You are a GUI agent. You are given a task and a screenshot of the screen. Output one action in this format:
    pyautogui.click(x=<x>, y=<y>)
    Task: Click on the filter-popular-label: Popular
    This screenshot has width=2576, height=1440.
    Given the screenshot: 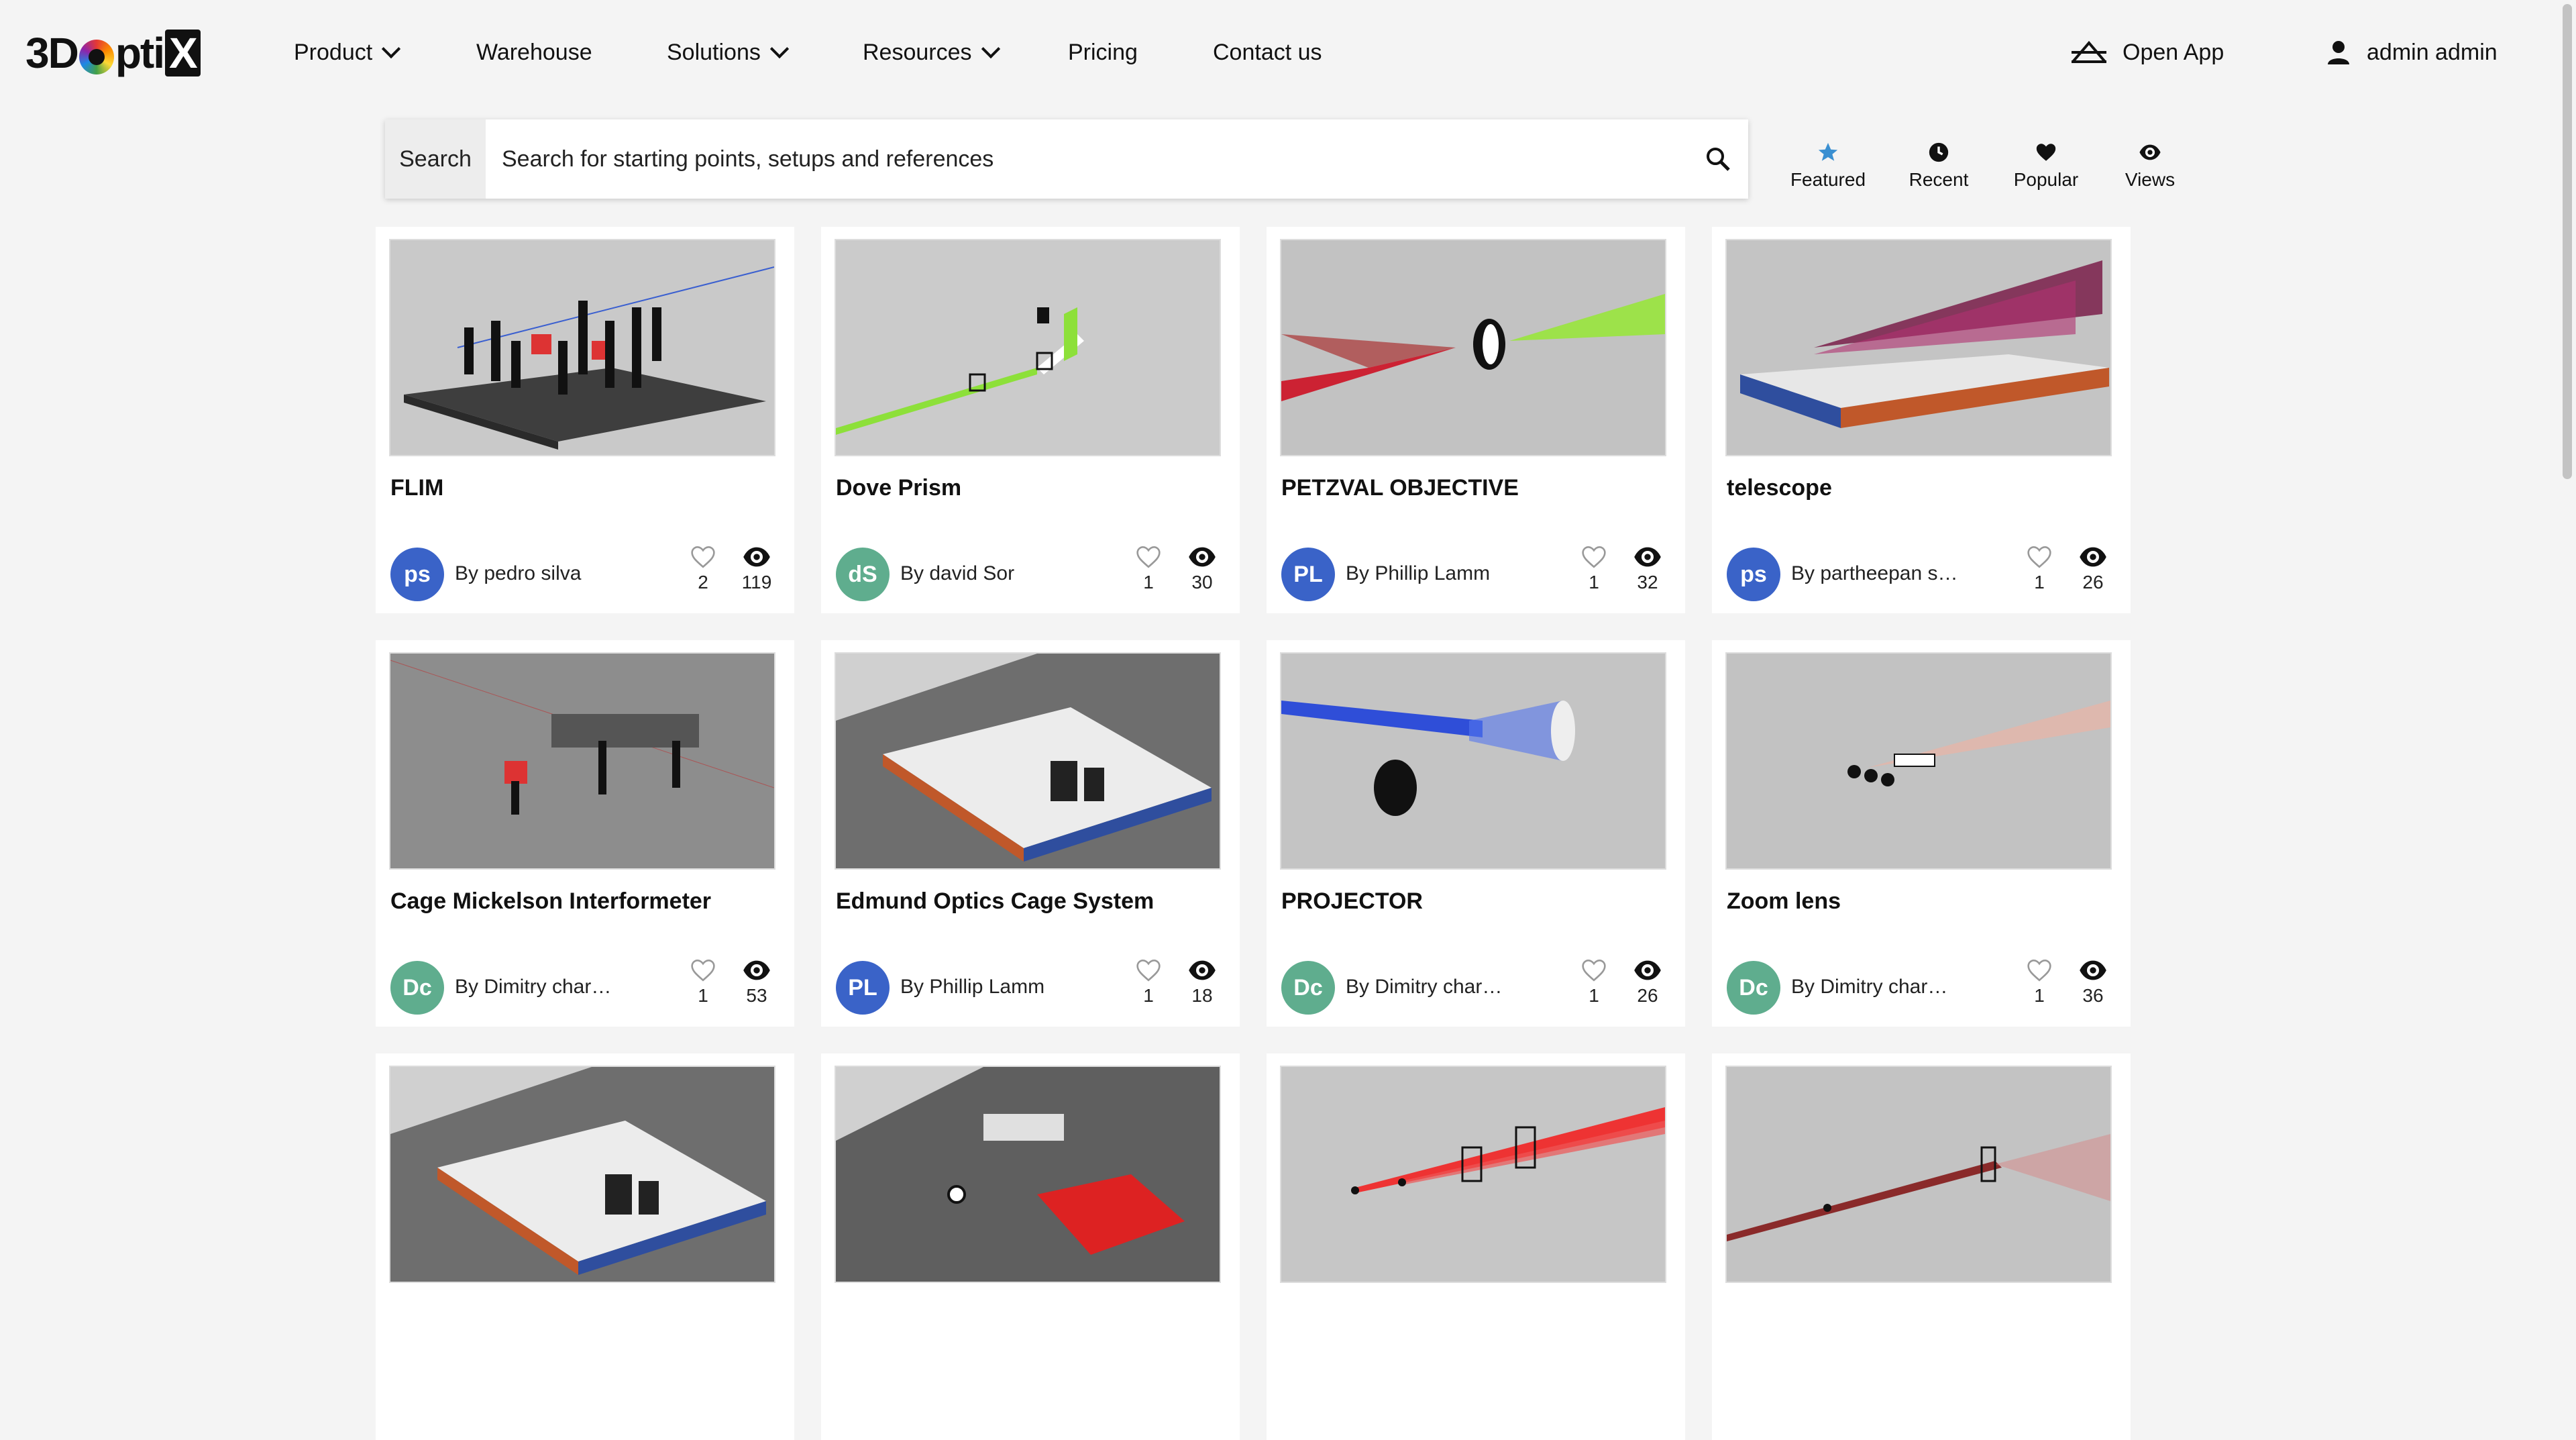 What is the action you would take?
    pyautogui.click(x=2046, y=179)
    